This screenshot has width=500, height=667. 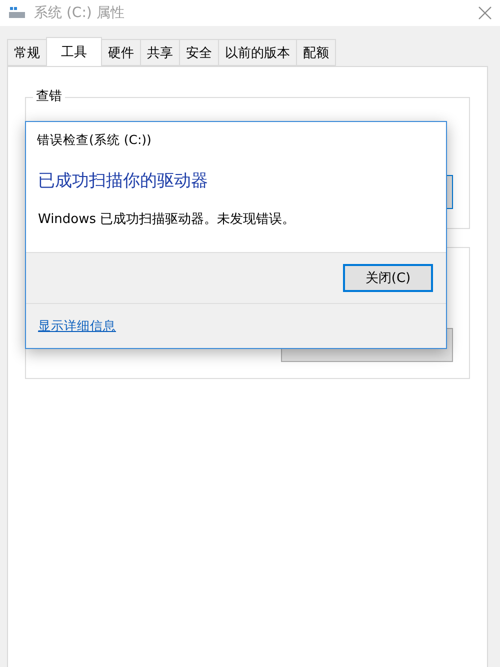 What do you see at coordinates (199, 52) in the screenshot?
I see `tab: 安全` at bounding box center [199, 52].